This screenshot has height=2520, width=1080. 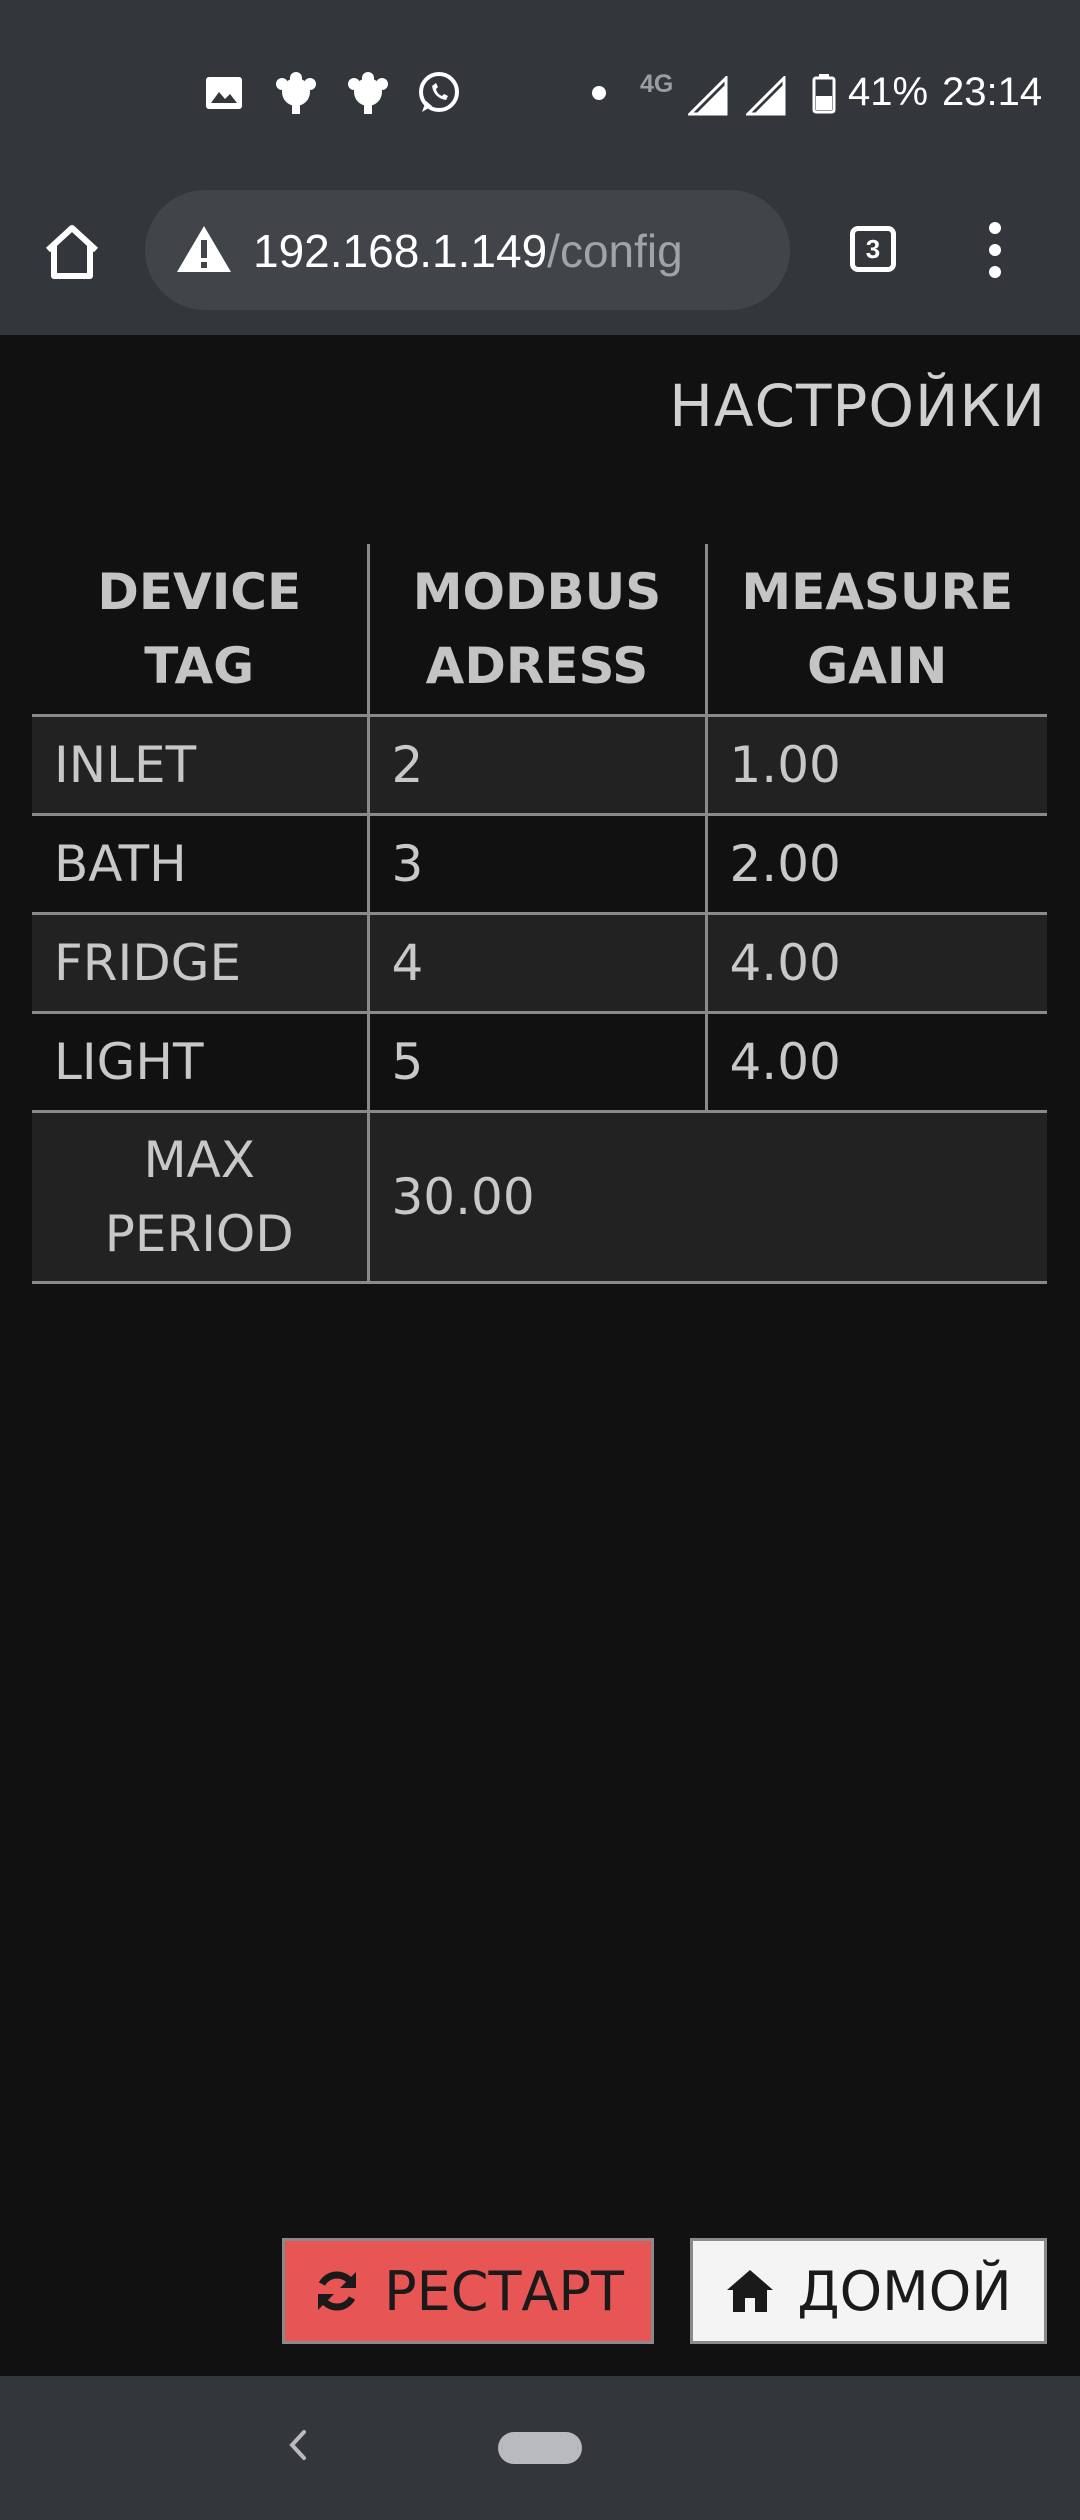 I want to click on restart-label: РЕСТАРТ, so click(x=504, y=2291).